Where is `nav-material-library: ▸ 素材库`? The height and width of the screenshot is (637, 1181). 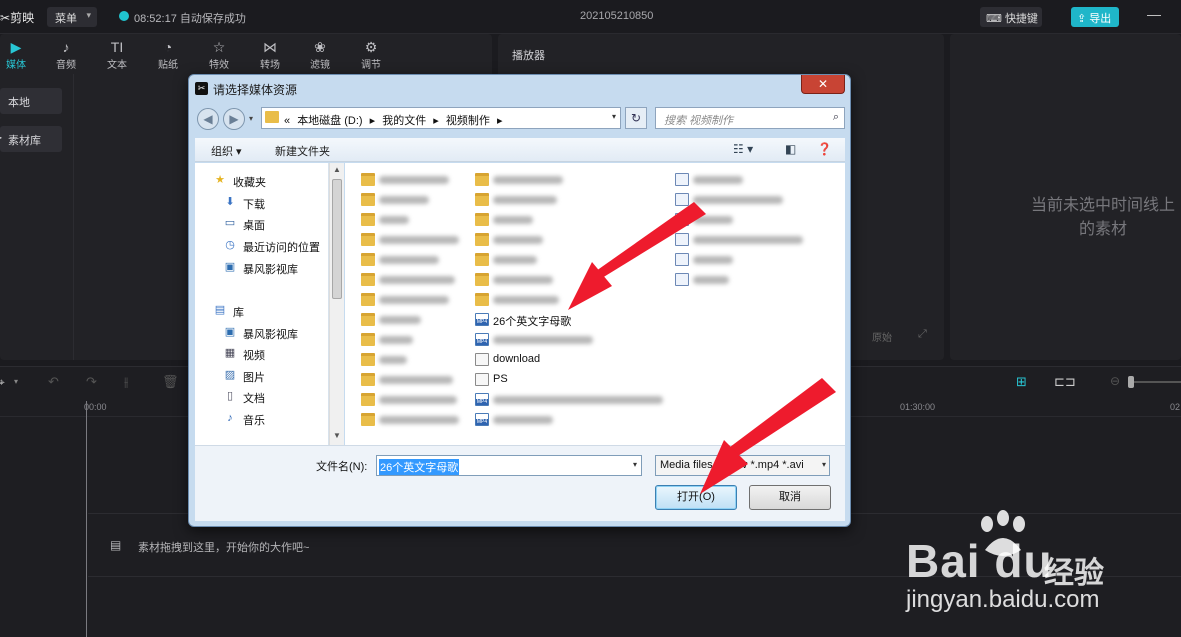 nav-material-library: ▸ 素材库 is located at coordinates (31, 139).